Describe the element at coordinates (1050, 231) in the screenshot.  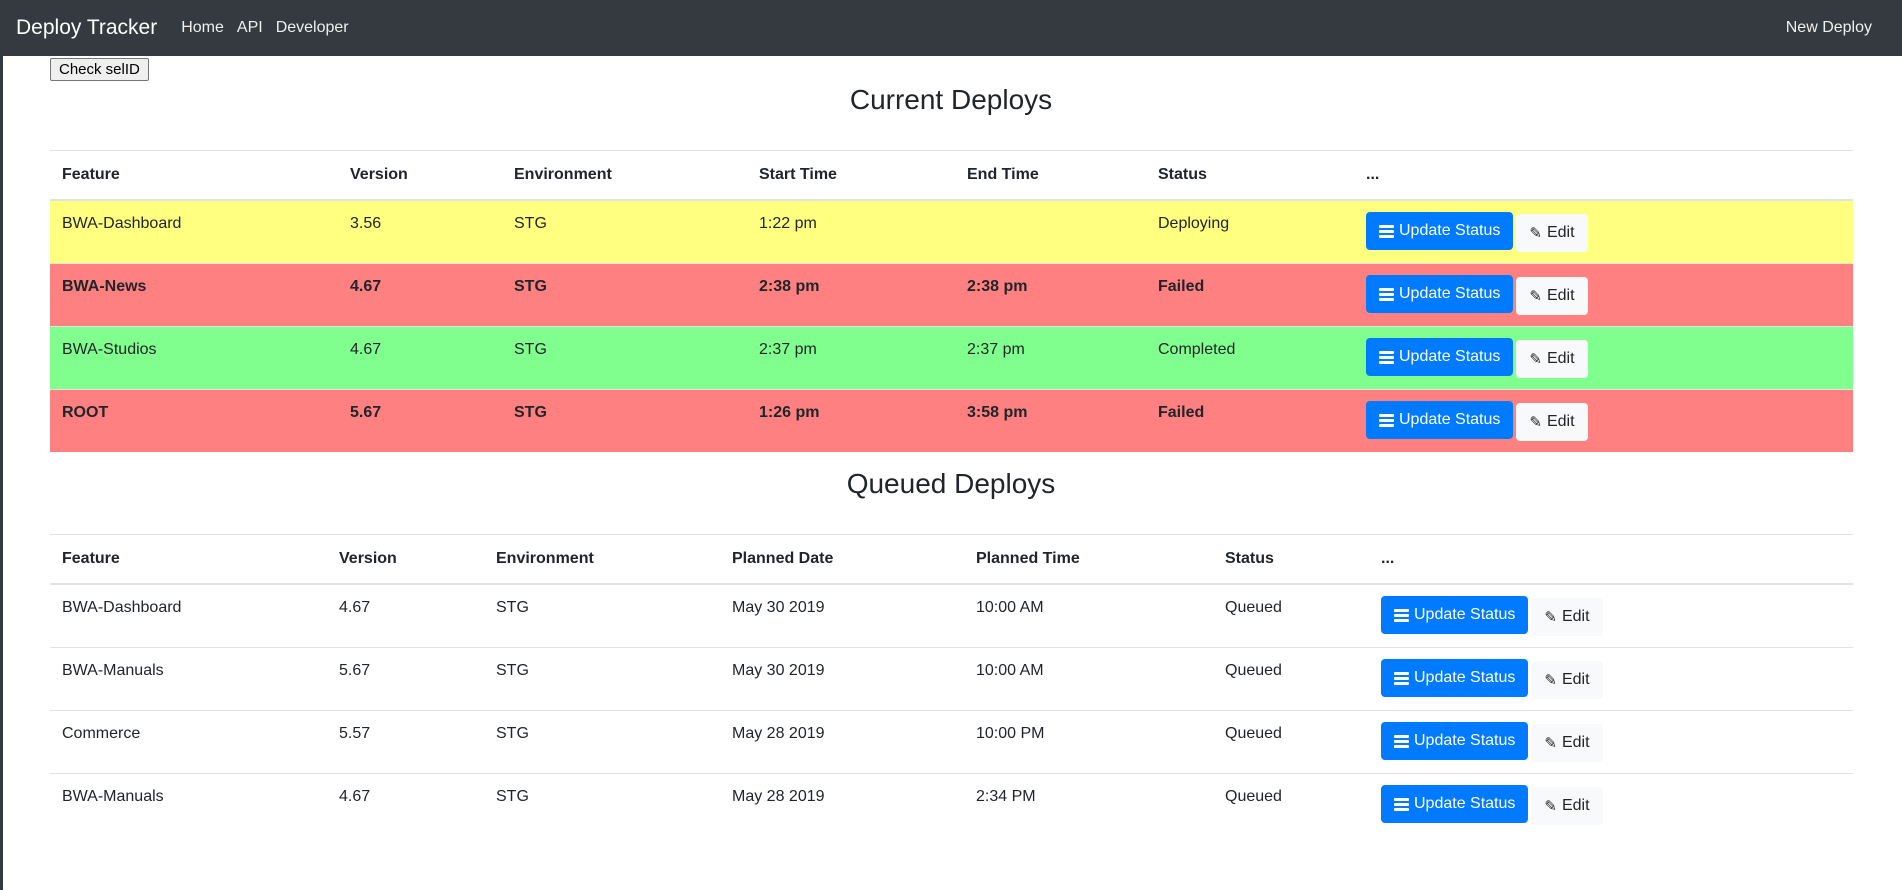
I see `end-time-cell` at that location.